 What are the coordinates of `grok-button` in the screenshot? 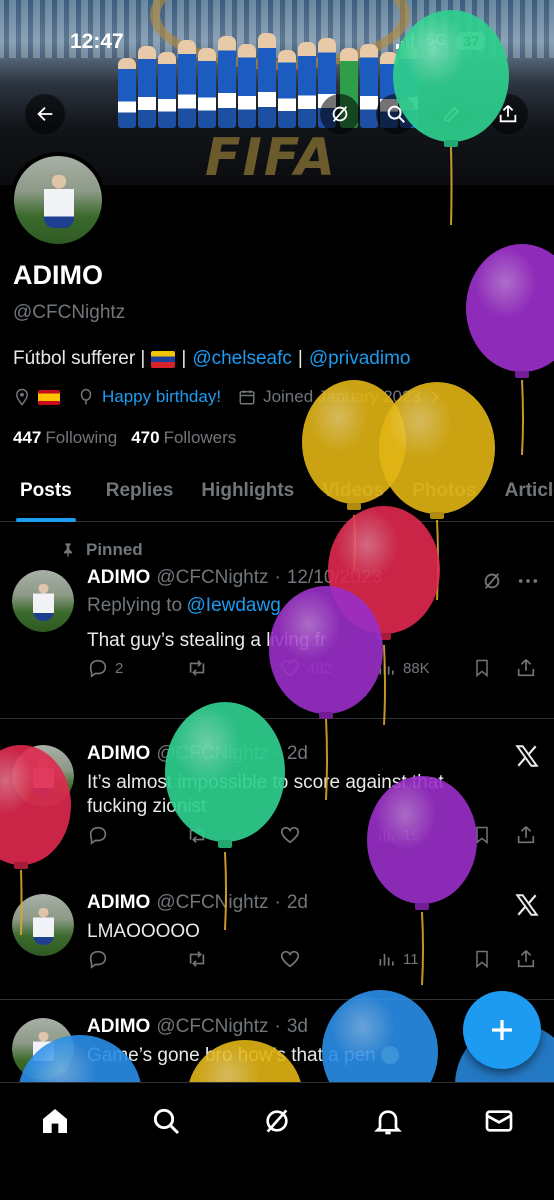 It's located at (340, 114).